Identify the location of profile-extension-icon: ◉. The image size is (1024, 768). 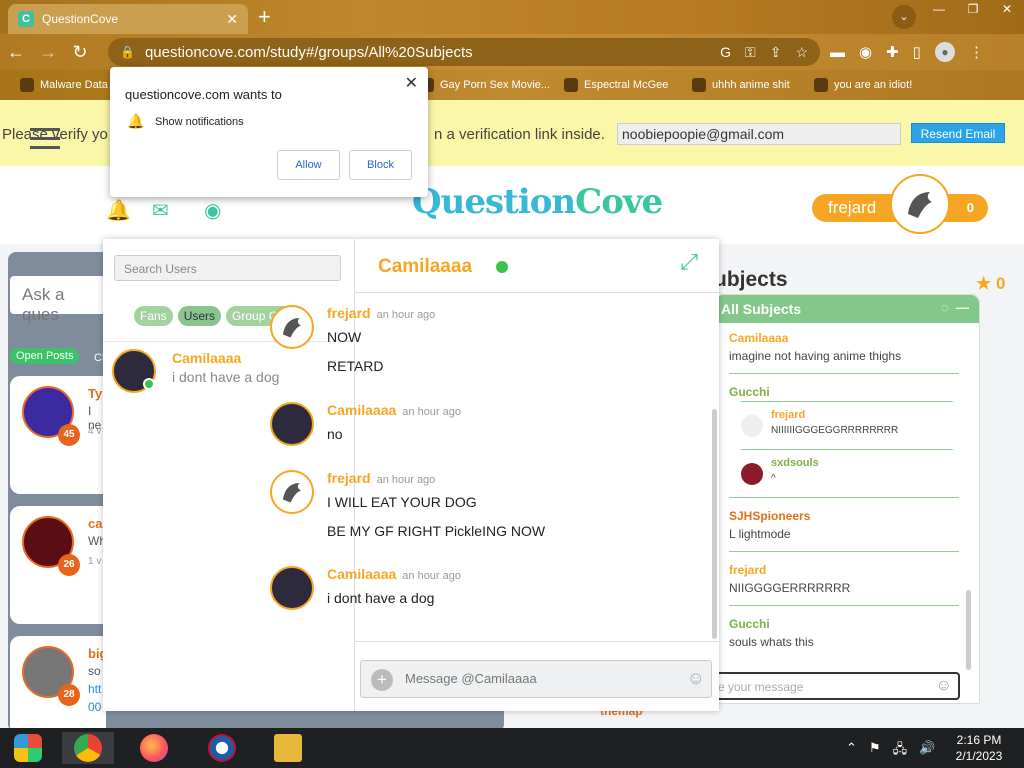
(865, 52).